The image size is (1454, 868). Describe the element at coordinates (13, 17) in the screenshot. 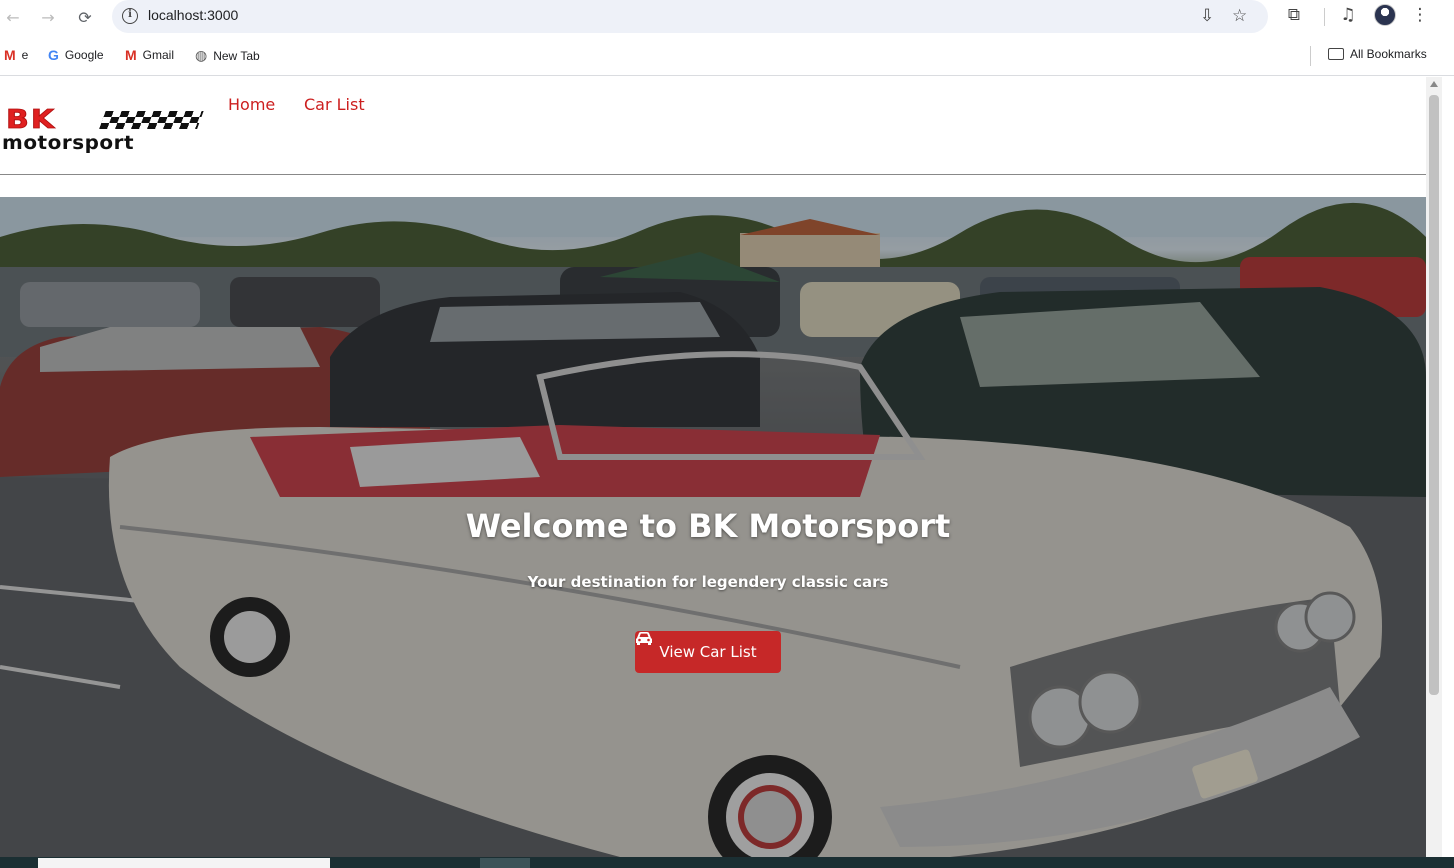

I see `back-icon: ←` at that location.